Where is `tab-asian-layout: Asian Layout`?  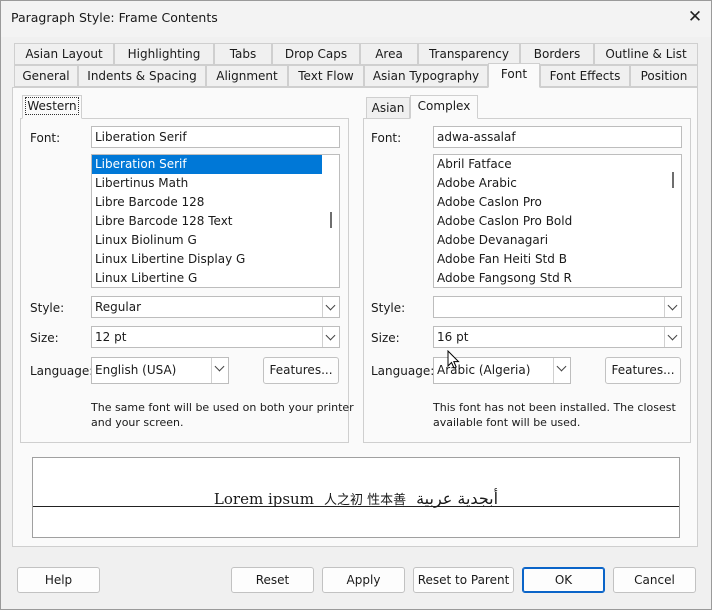 tab-asian-layout: Asian Layout is located at coordinates (64, 54).